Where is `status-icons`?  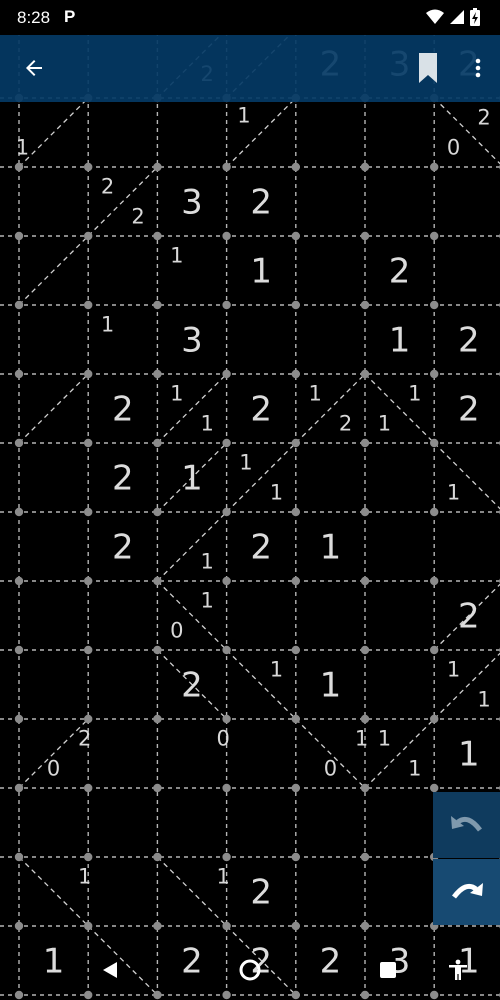 status-icons is located at coordinates (453, 17).